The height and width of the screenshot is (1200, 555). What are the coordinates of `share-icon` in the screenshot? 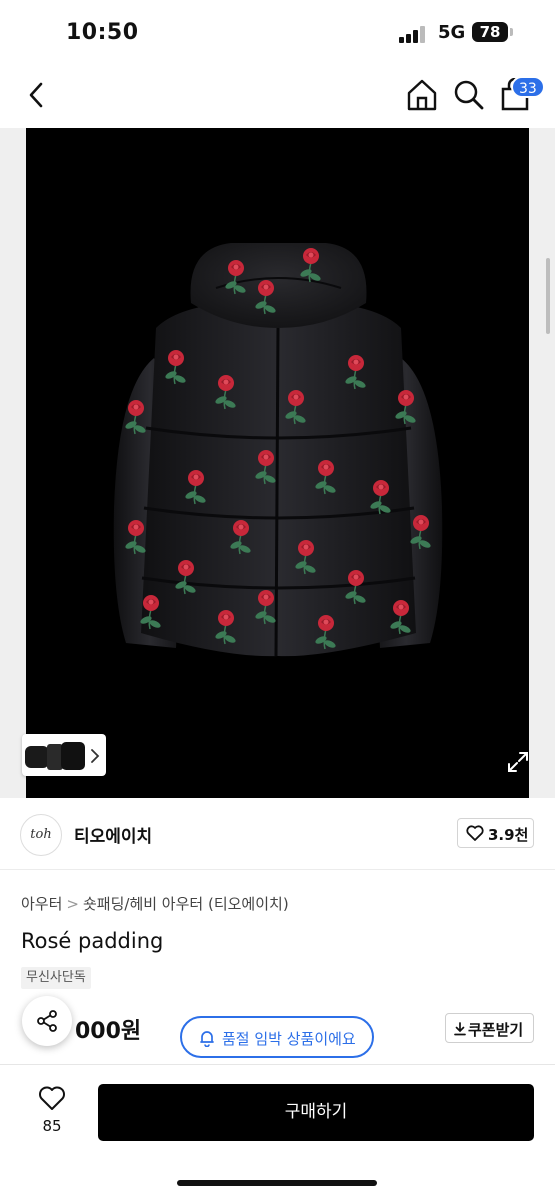 It's located at (47, 1021).